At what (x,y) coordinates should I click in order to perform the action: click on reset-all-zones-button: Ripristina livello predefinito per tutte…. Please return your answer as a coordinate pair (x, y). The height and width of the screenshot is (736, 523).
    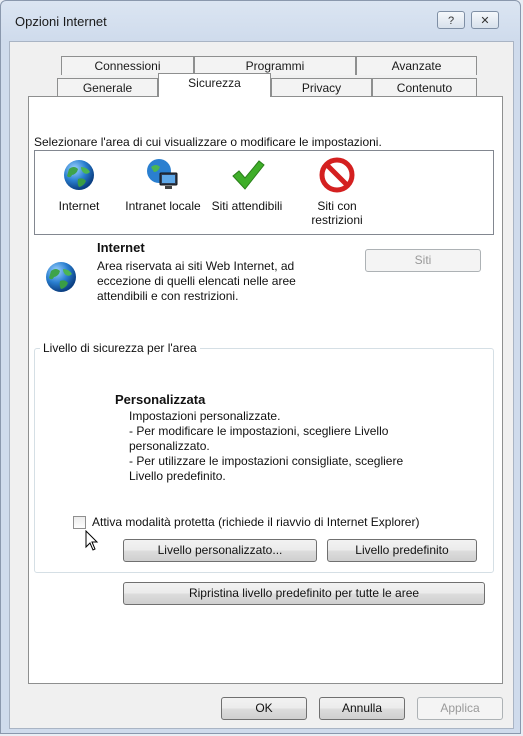
    Looking at the image, I should click on (304, 593).